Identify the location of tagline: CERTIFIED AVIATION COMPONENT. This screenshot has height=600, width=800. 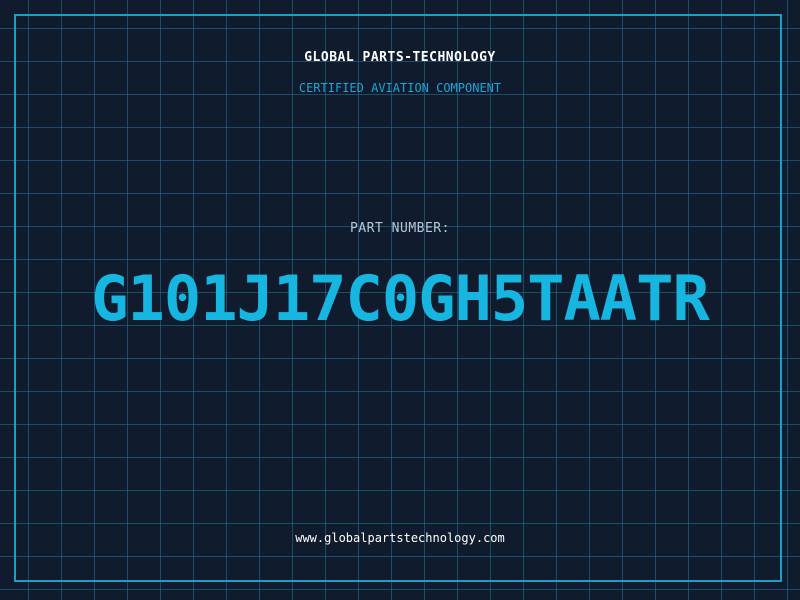
(400, 88).